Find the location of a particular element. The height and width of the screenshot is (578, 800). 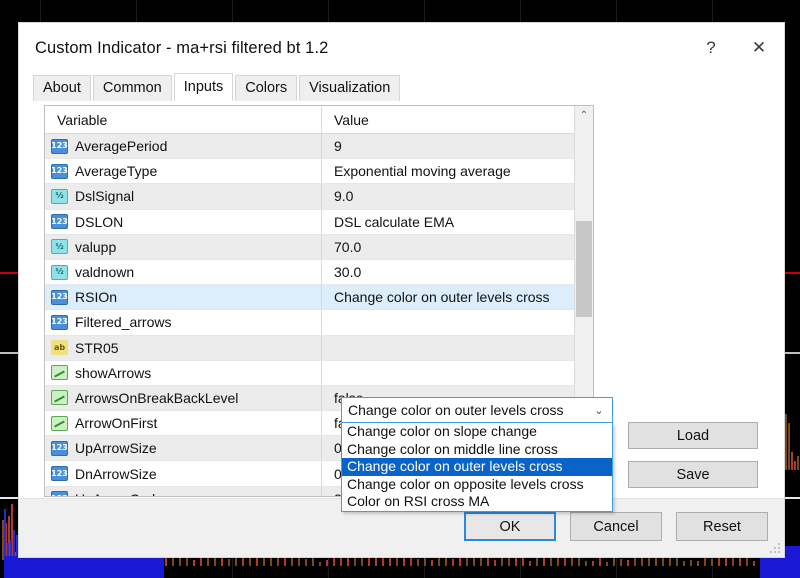

row-variable-cell: ArrowOnFirst is located at coordinates (183, 423).